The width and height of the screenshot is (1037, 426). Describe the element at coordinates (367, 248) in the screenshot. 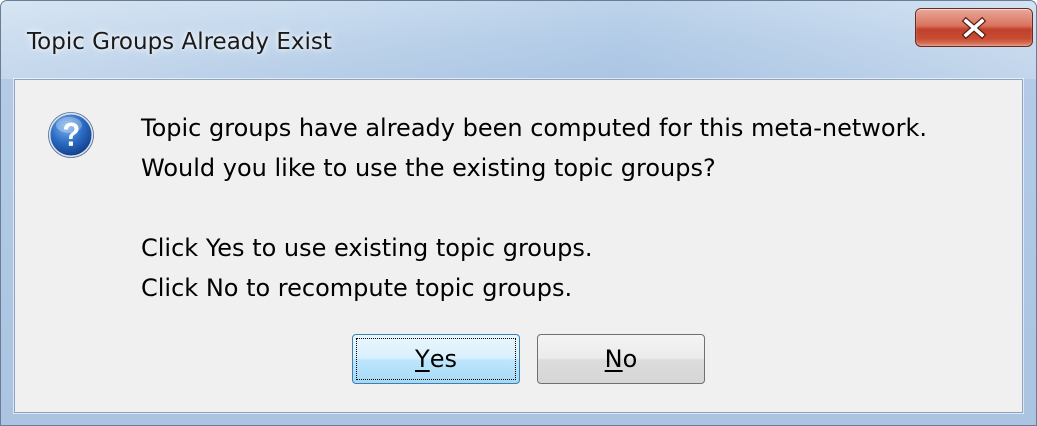

I see `message-line: Click Yes to use existing topic groups.` at that location.